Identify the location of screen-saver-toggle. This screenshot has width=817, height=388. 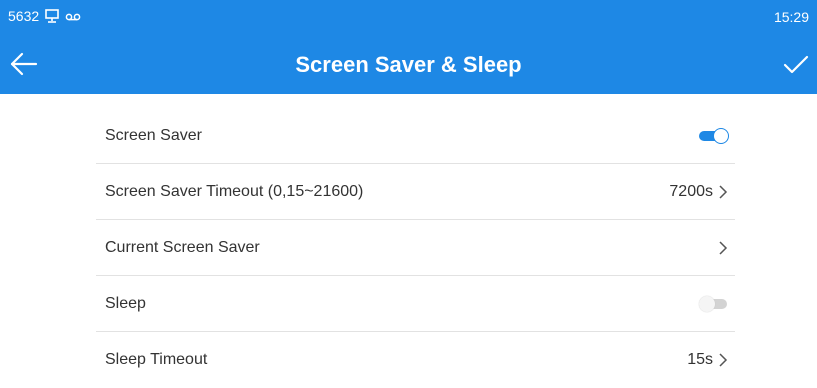
(714, 135).